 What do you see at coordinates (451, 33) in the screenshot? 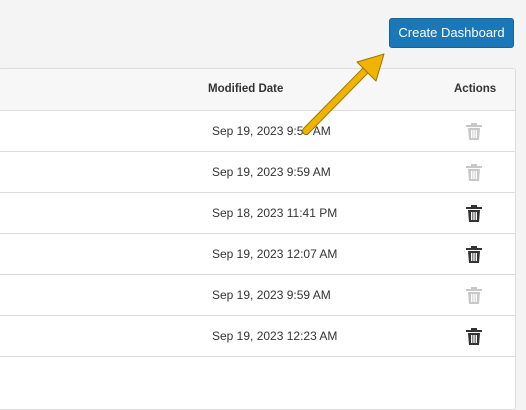
I see `create-dashboard-button: Create Dashboard` at bounding box center [451, 33].